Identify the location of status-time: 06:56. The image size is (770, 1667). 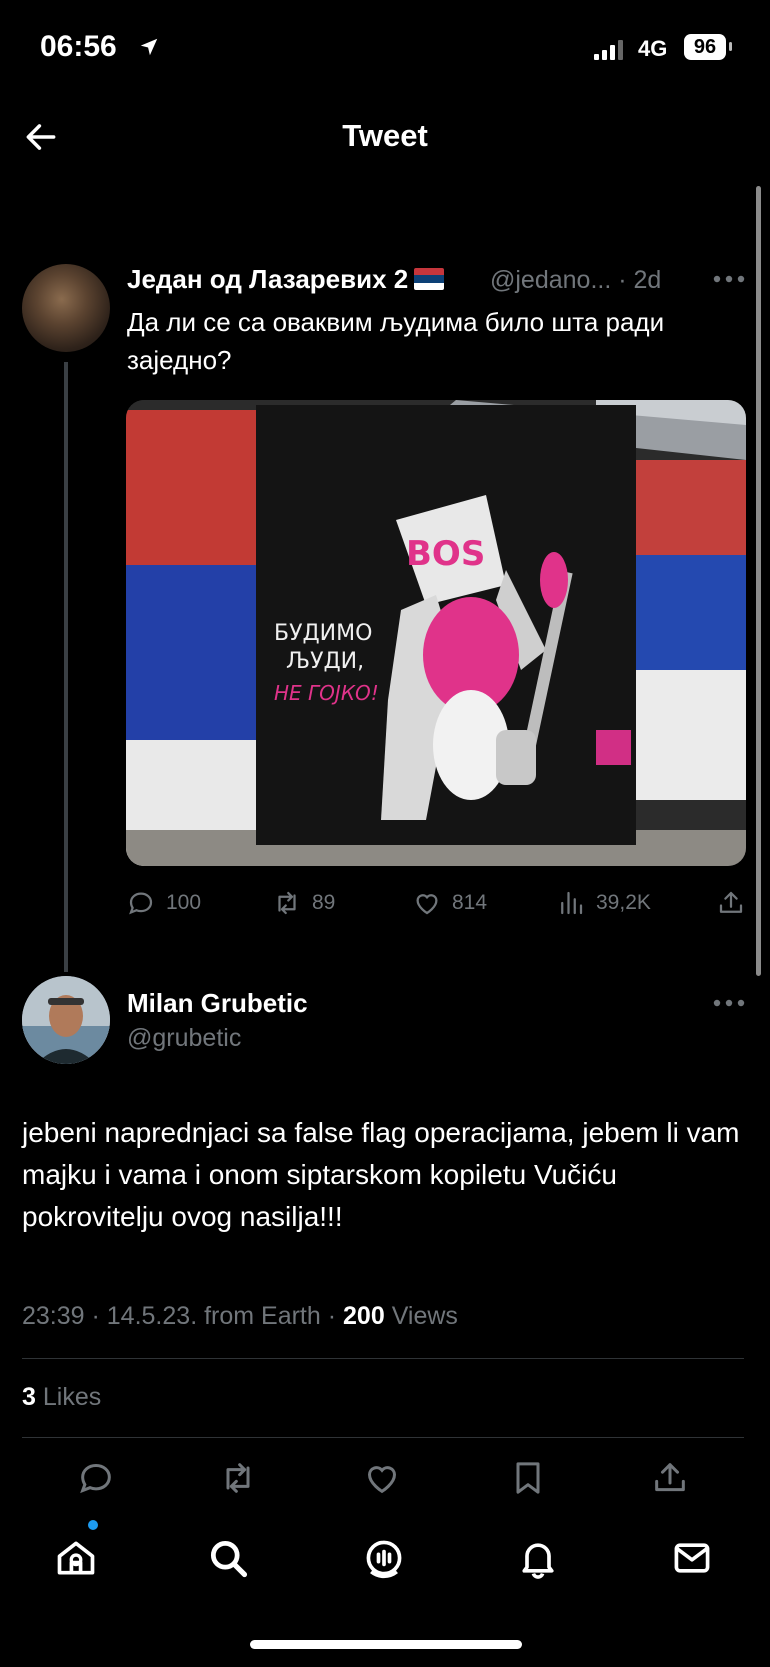
(78, 46).